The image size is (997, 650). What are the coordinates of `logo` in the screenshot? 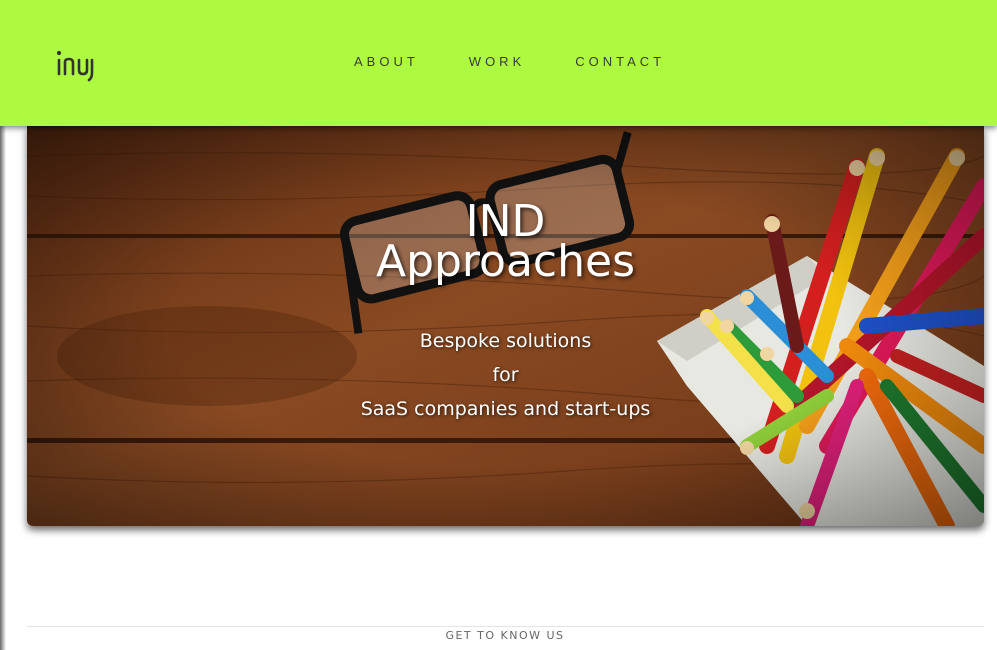 It's located at (76, 65).